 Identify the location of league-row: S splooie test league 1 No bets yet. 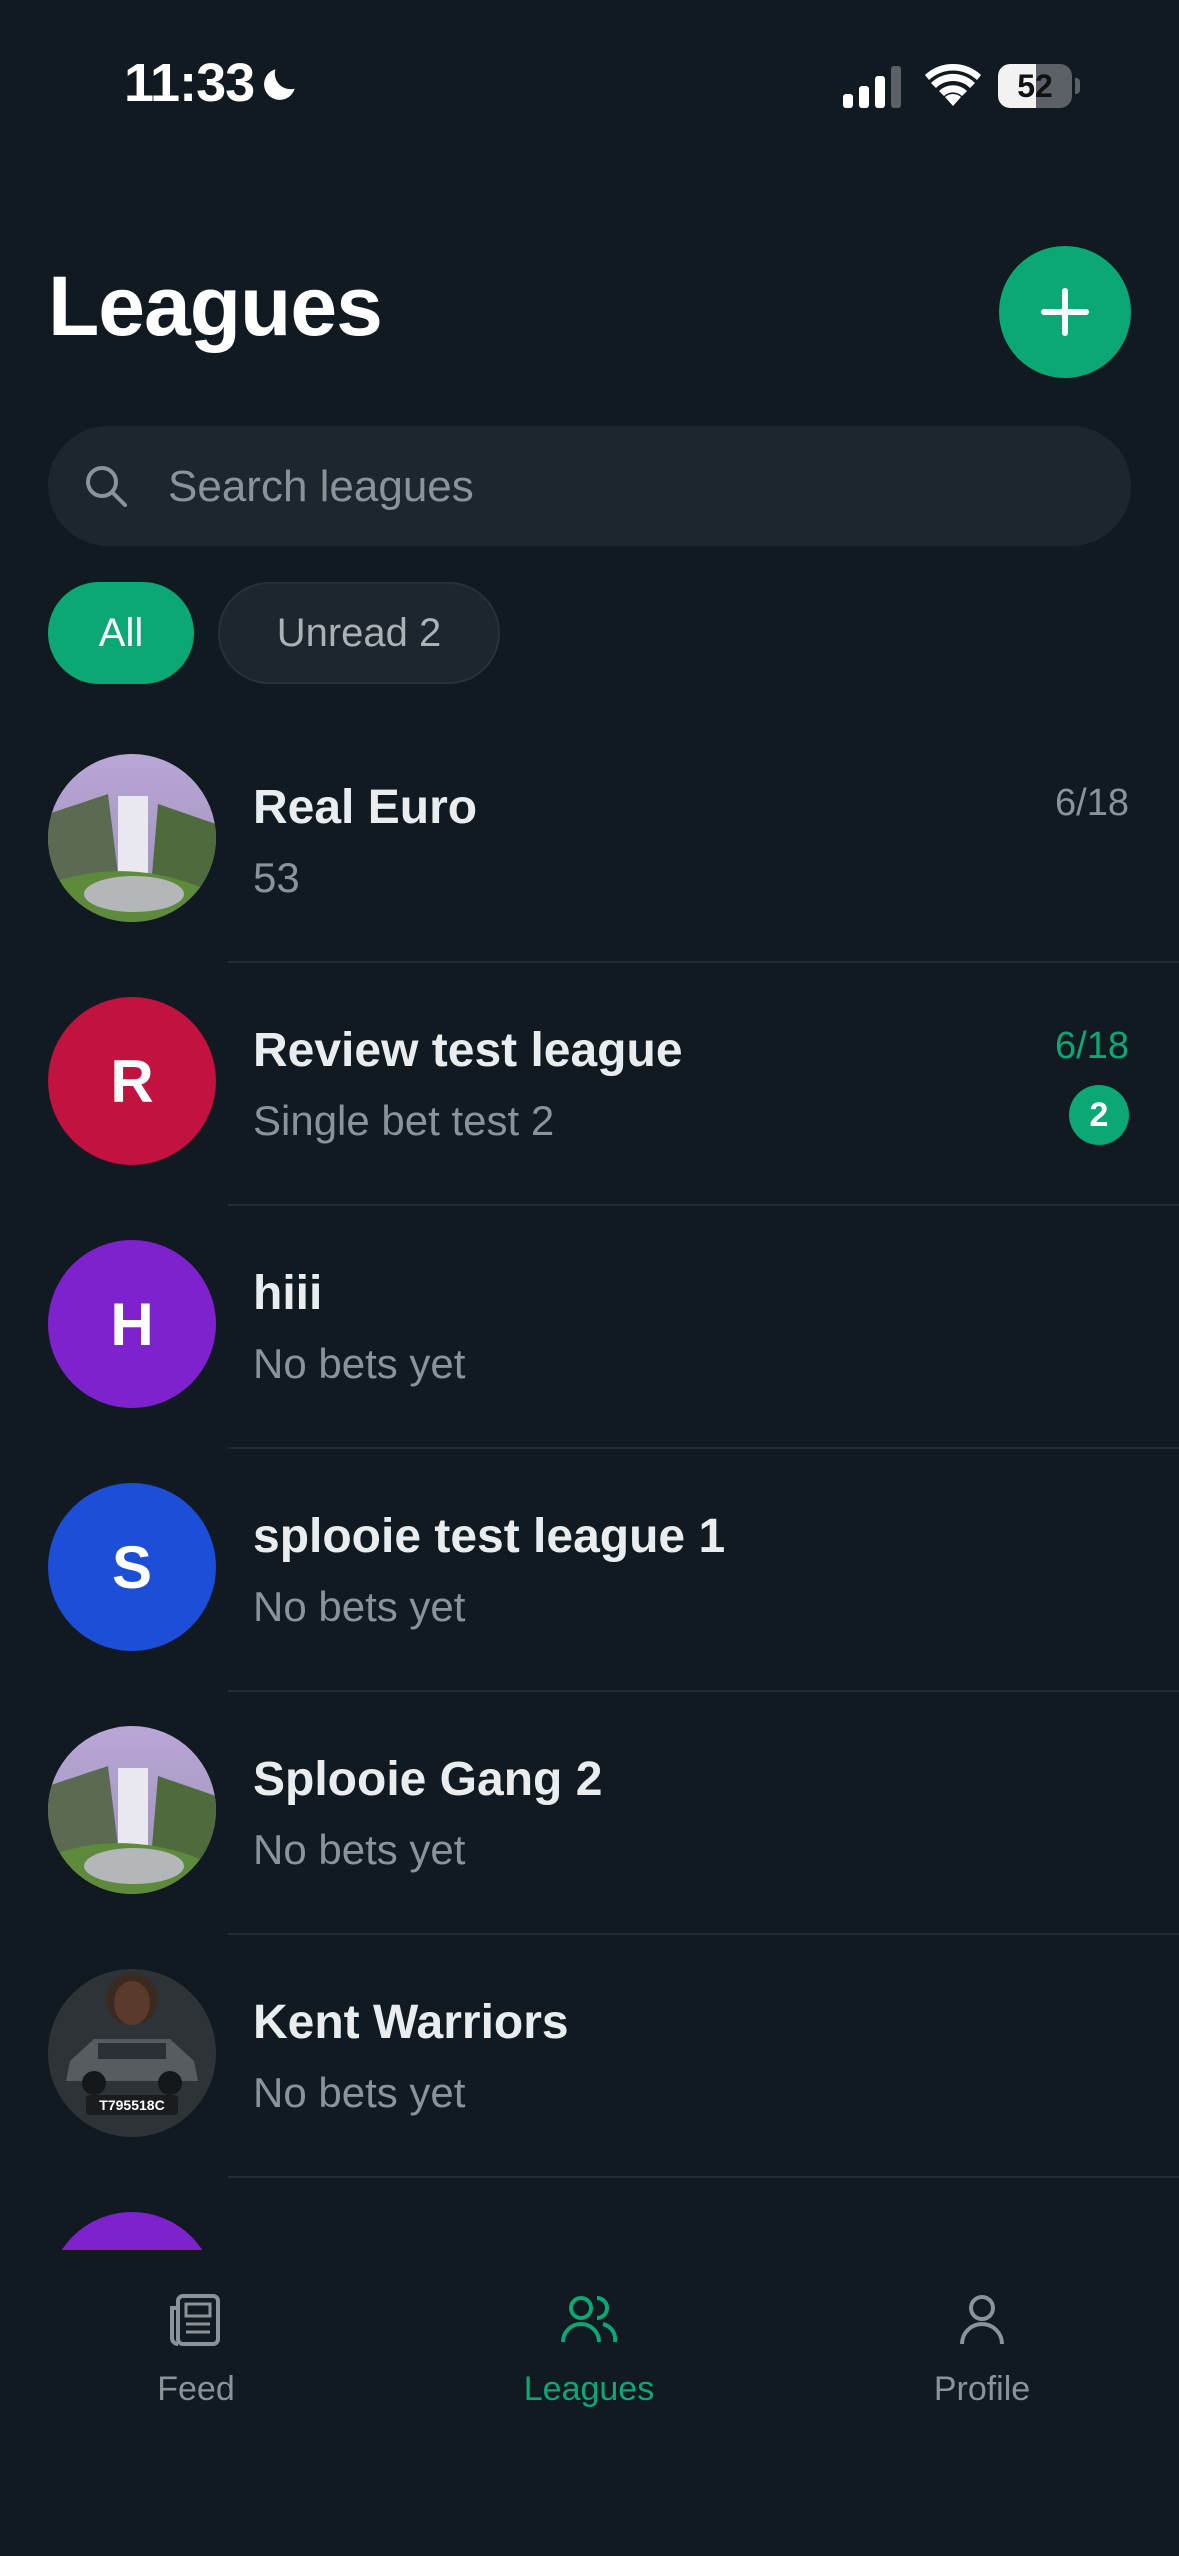
(589, 1570).